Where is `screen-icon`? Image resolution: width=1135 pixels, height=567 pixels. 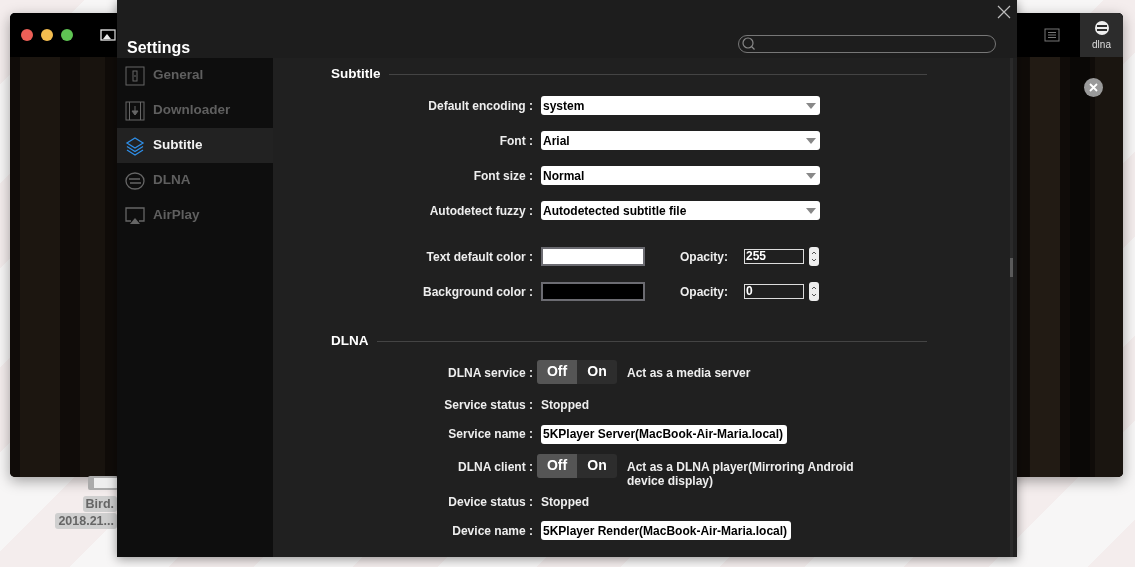 screen-icon is located at coordinates (135, 215).